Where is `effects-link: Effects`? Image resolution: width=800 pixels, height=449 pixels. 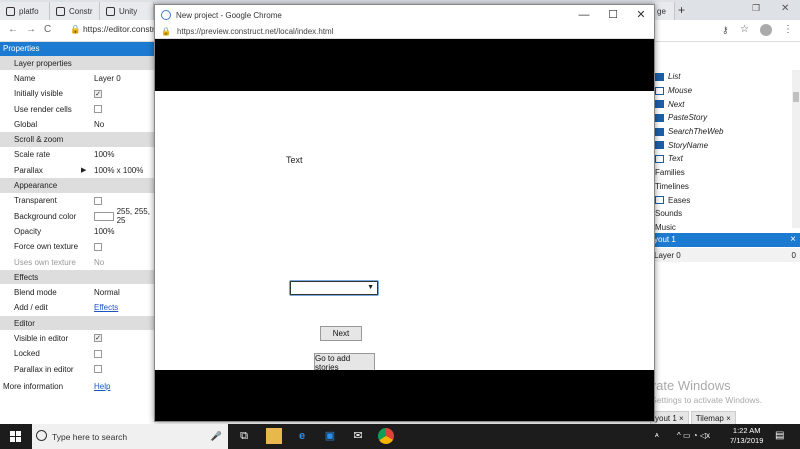
effects-link: Effects is located at coordinates (106, 307).